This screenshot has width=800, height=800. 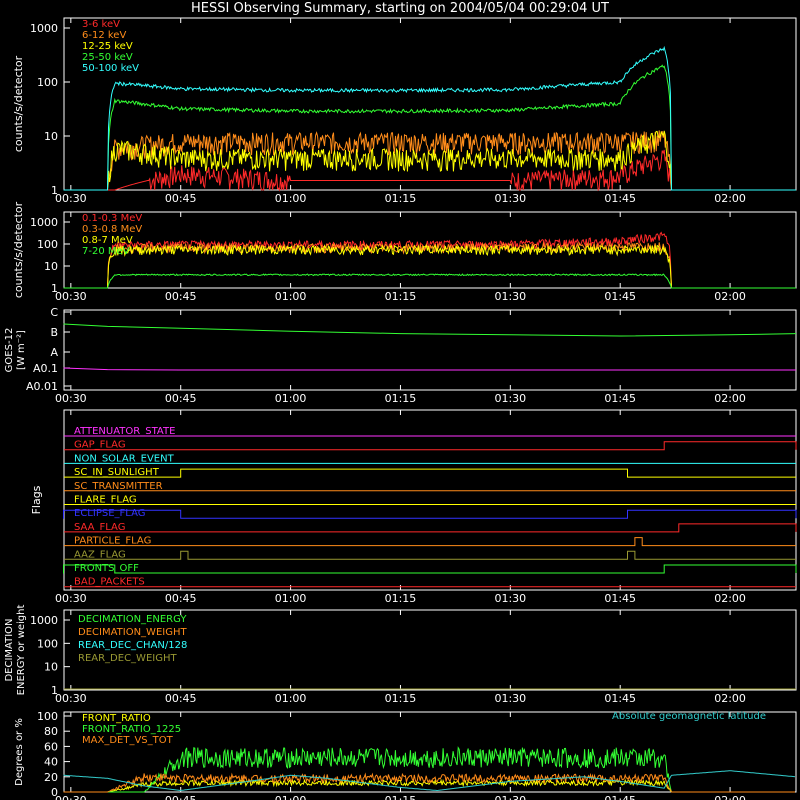 What do you see at coordinates (118, 486) in the screenshot?
I see `flag-label: SC_TRANSMITTER` at bounding box center [118, 486].